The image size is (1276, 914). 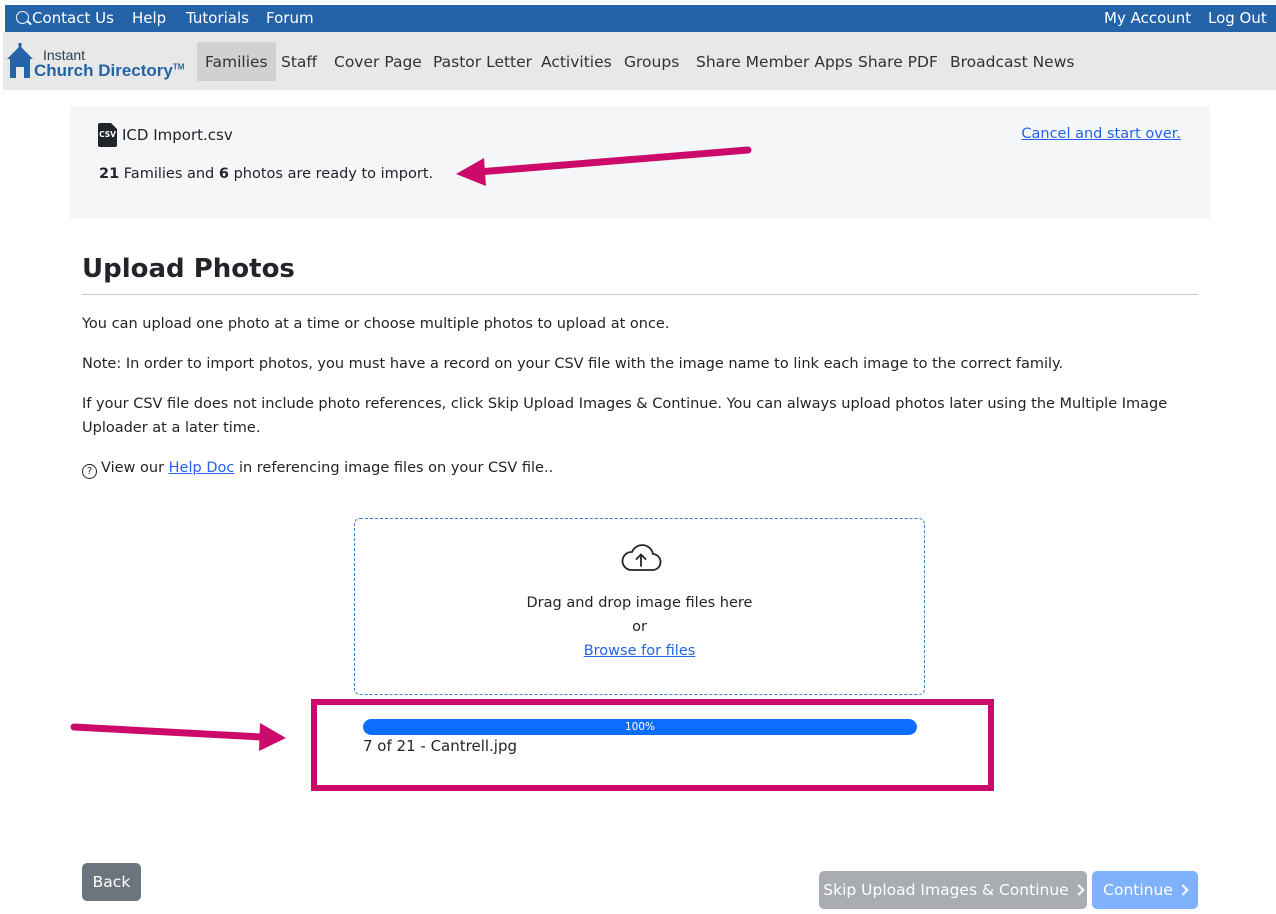 I want to click on families-count: 21, so click(x=109, y=174).